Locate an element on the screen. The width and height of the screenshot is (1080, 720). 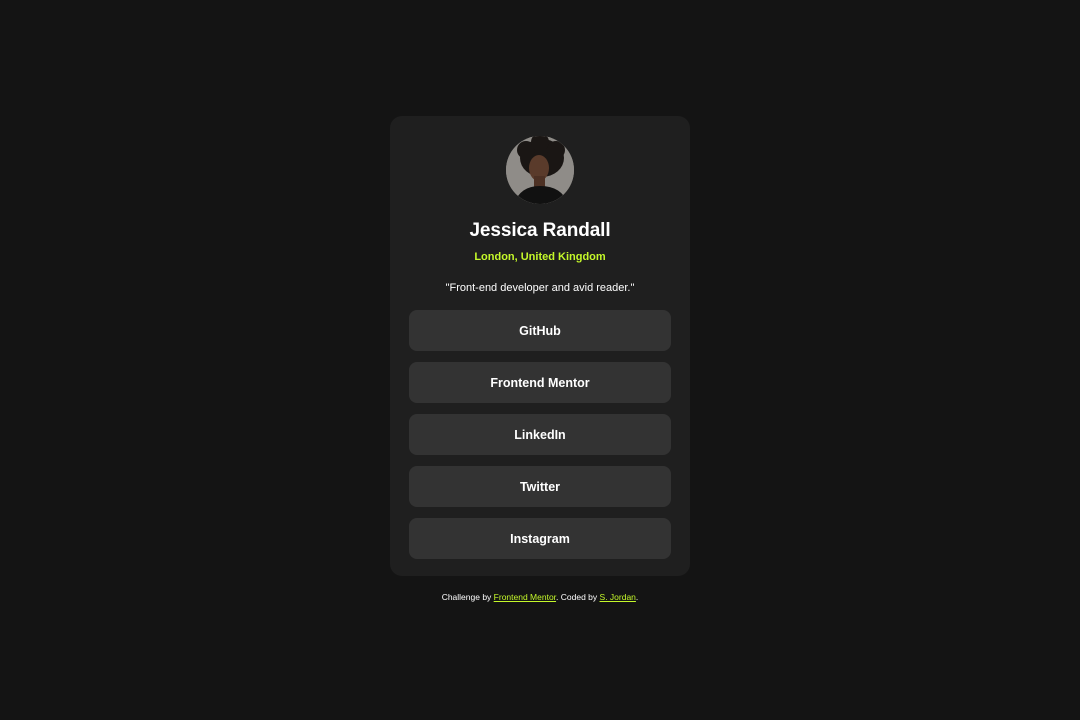
author-attribution-link: S. Jordan is located at coordinates (618, 597).